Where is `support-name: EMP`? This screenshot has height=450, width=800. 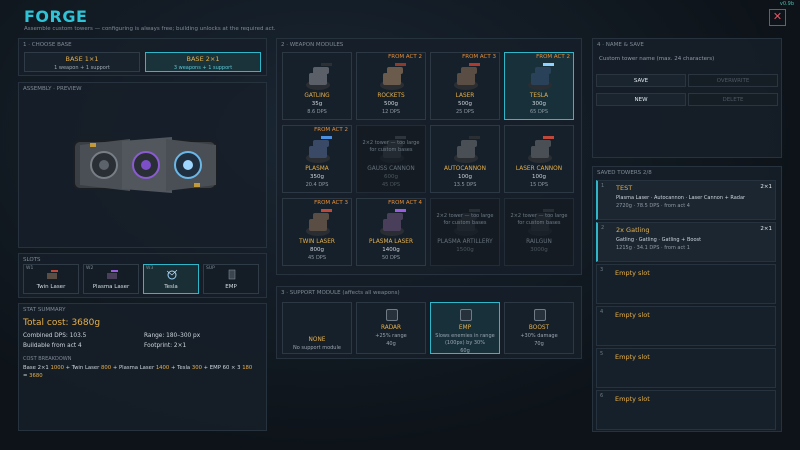
support-name: EMP is located at coordinates (465, 328).